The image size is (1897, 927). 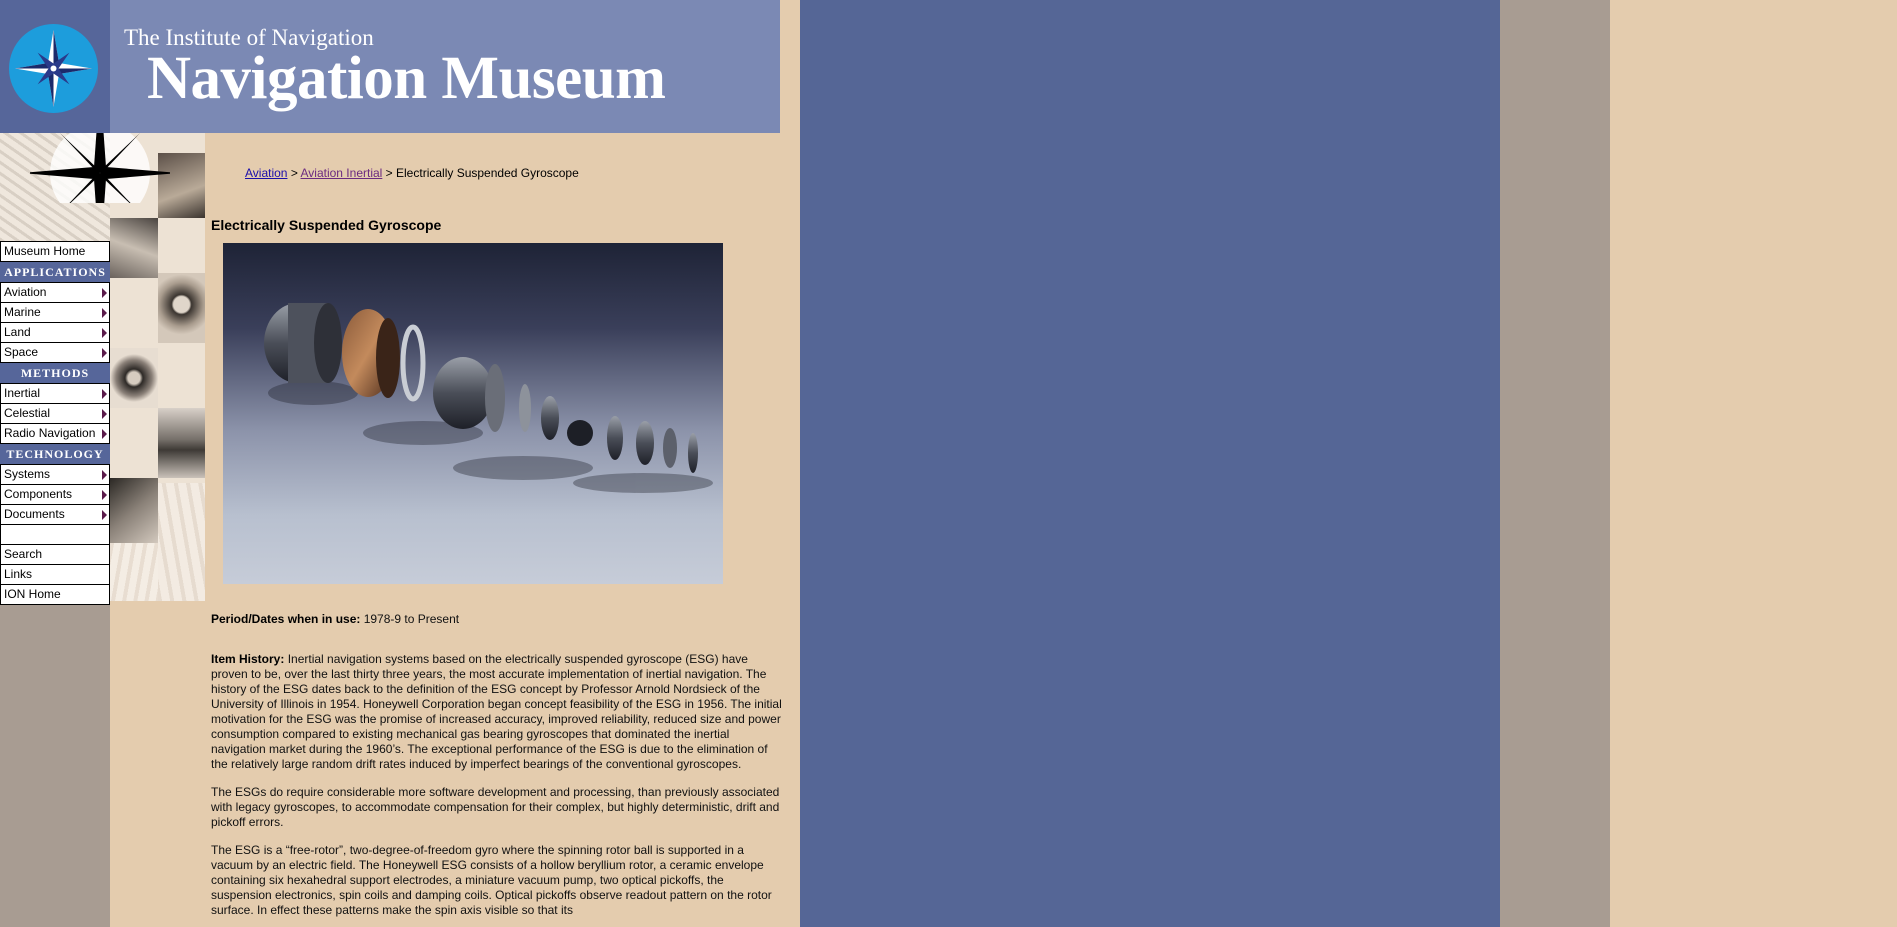 I want to click on nav-item-marine: Marine, so click(x=55, y=313).